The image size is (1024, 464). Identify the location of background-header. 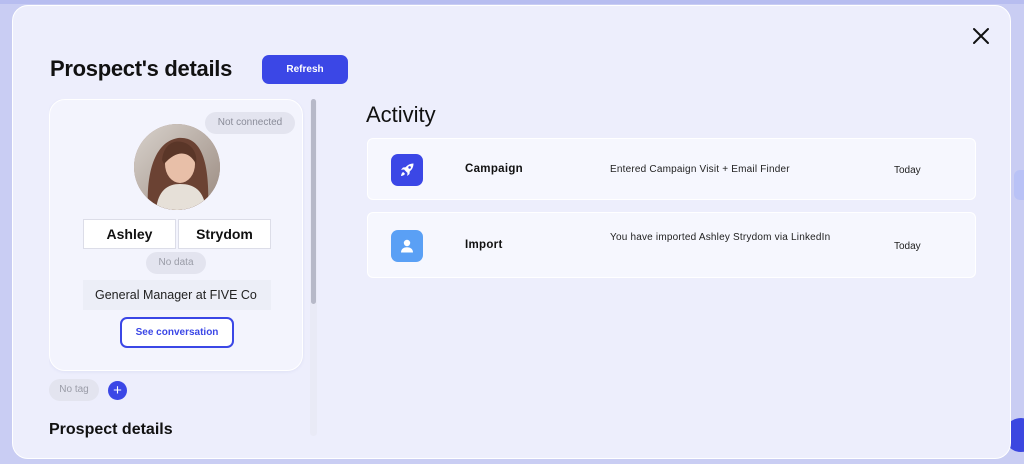
(512, 2).